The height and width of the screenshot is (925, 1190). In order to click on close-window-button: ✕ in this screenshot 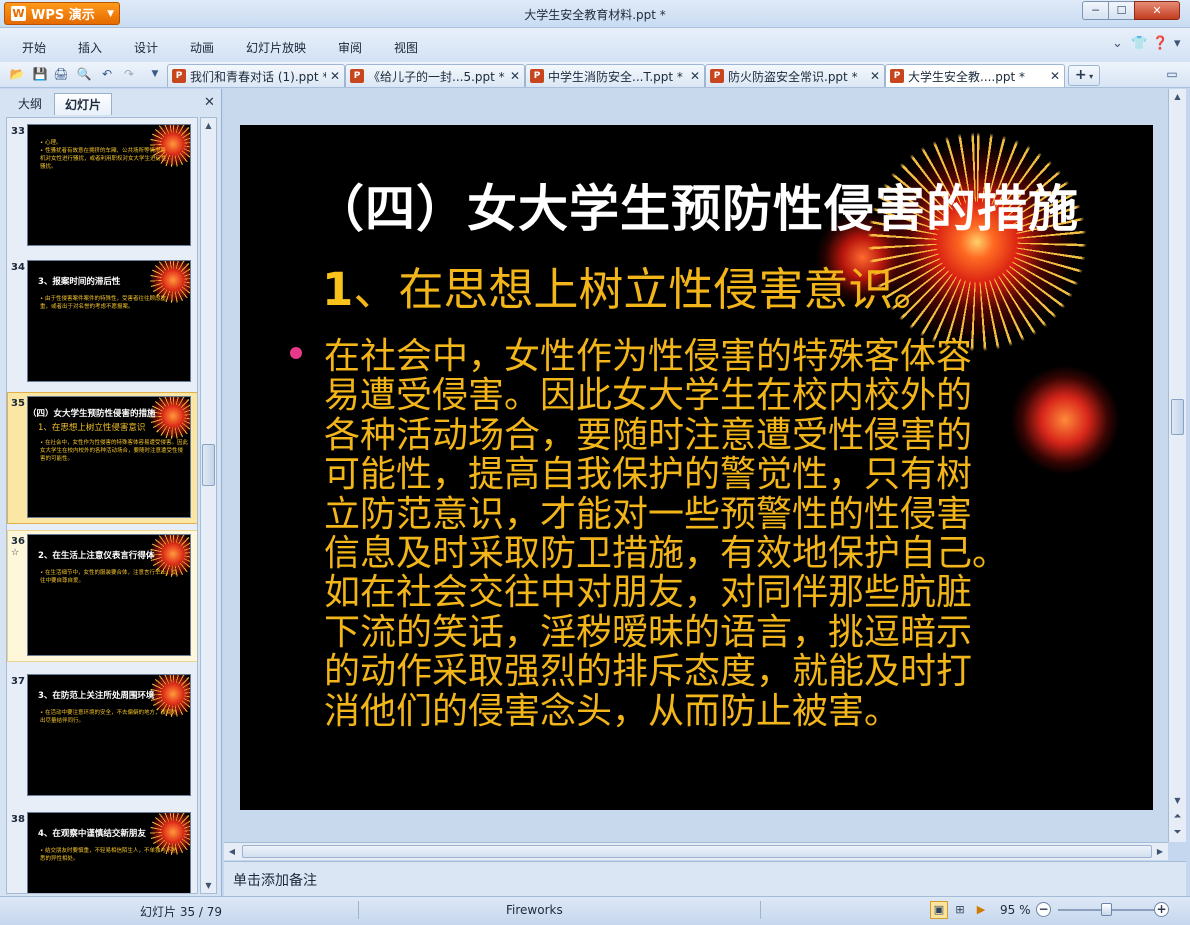, I will do `click(1157, 10)`.